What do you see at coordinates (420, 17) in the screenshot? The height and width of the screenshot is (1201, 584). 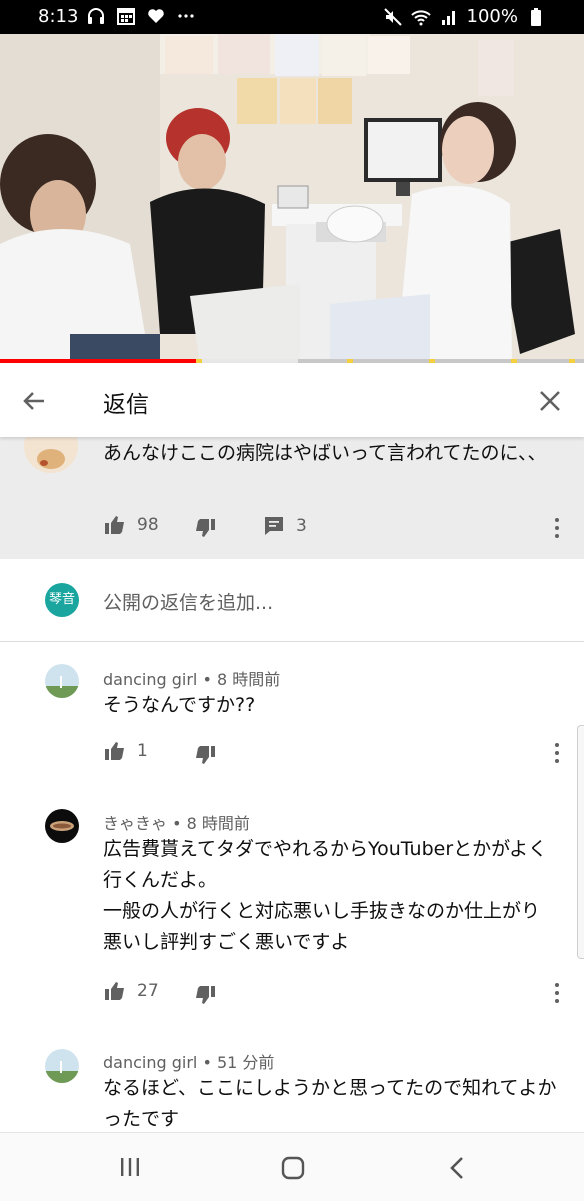 I see `wifi-icon` at bounding box center [420, 17].